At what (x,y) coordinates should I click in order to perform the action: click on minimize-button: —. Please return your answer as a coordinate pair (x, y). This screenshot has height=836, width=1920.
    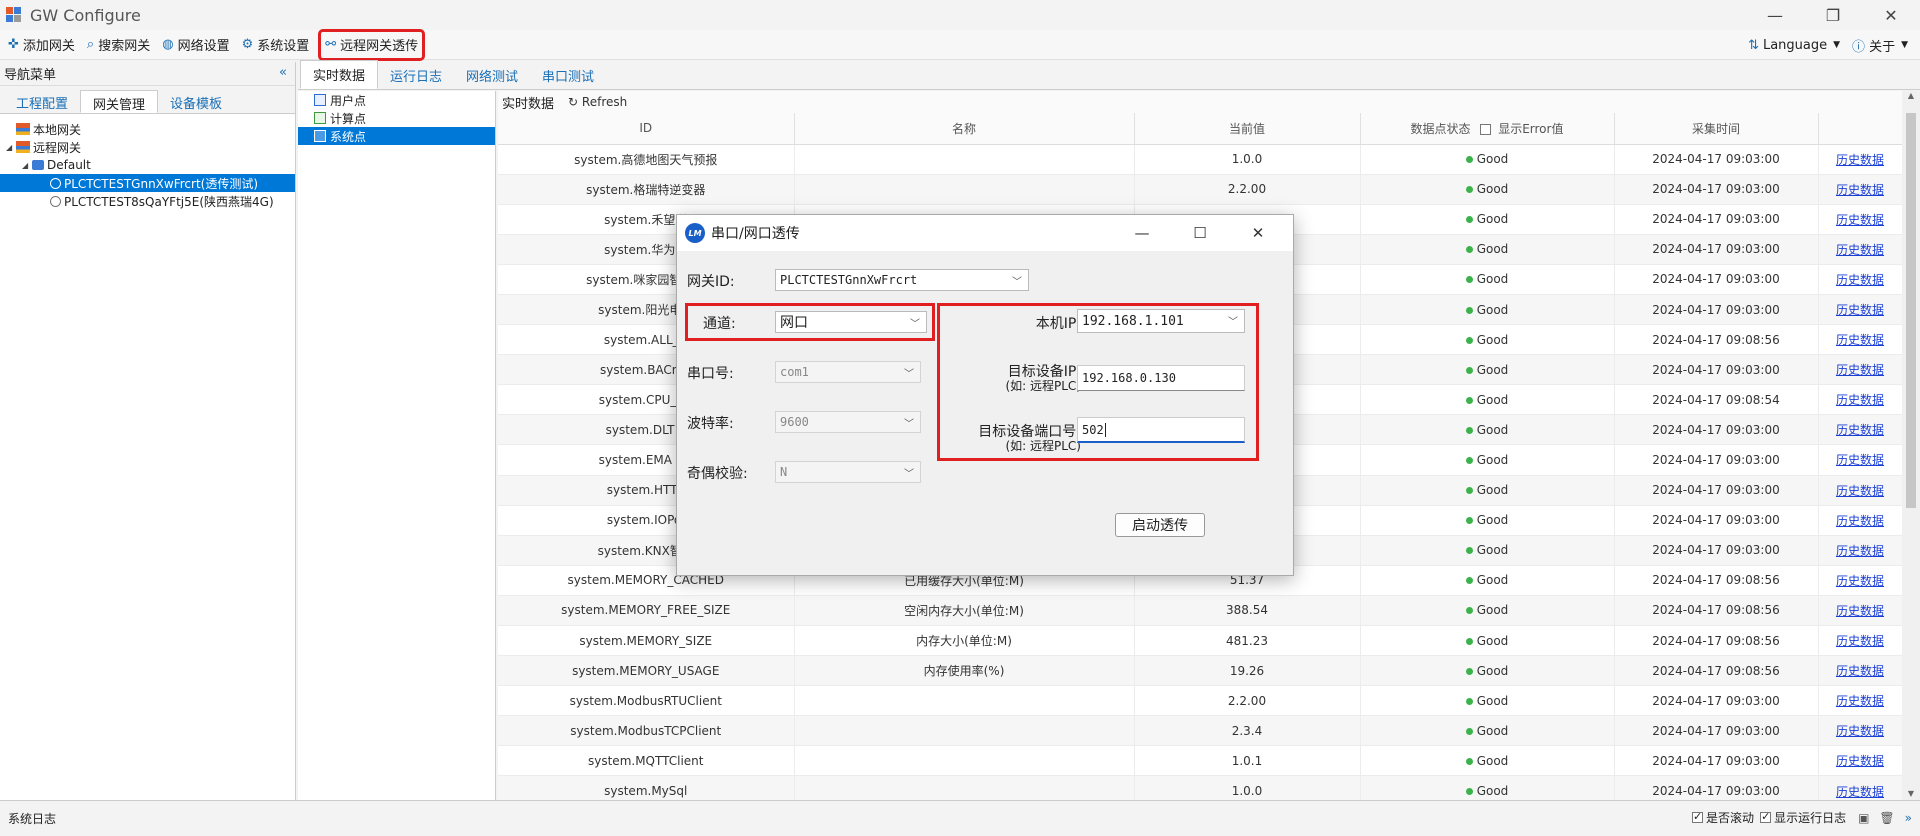
    Looking at the image, I should click on (1775, 15).